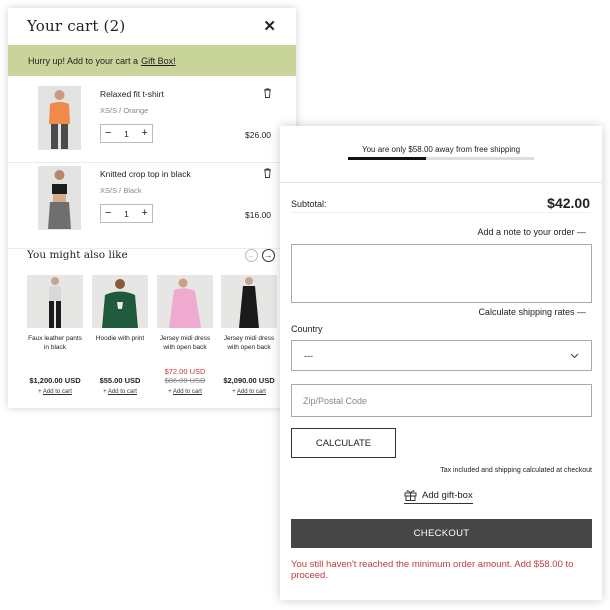 The image size is (610, 610). Describe the element at coordinates (158, 61) in the screenshot. I see `gift-box-link: Gift Box!` at that location.